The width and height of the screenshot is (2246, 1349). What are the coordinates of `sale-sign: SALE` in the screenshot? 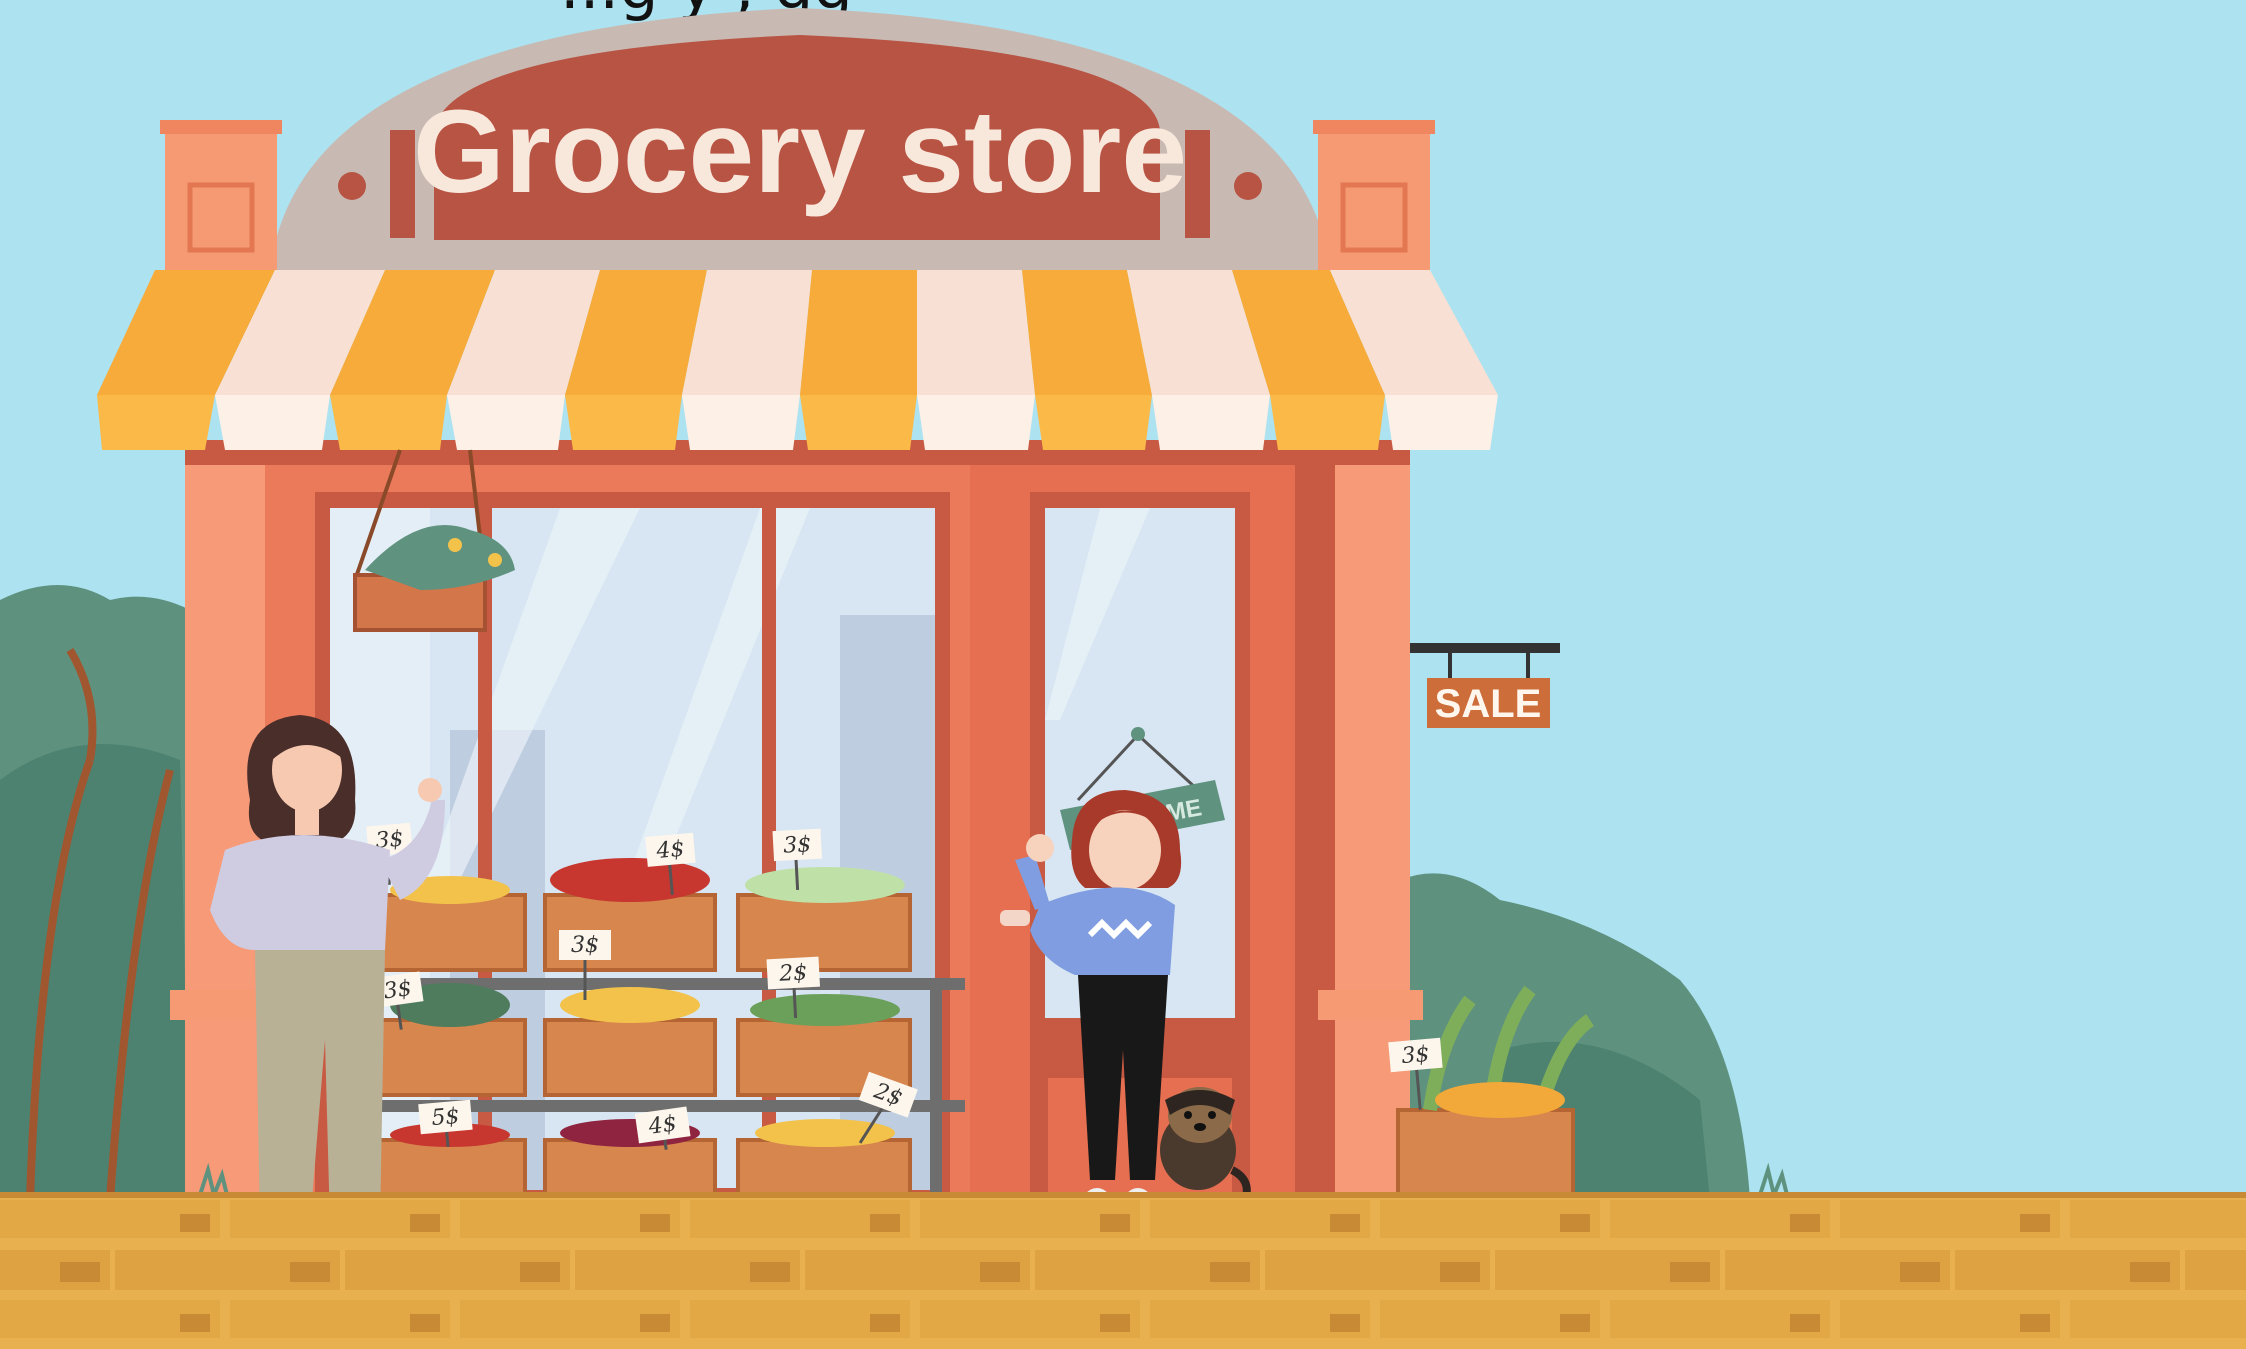 It's located at (1485, 685).